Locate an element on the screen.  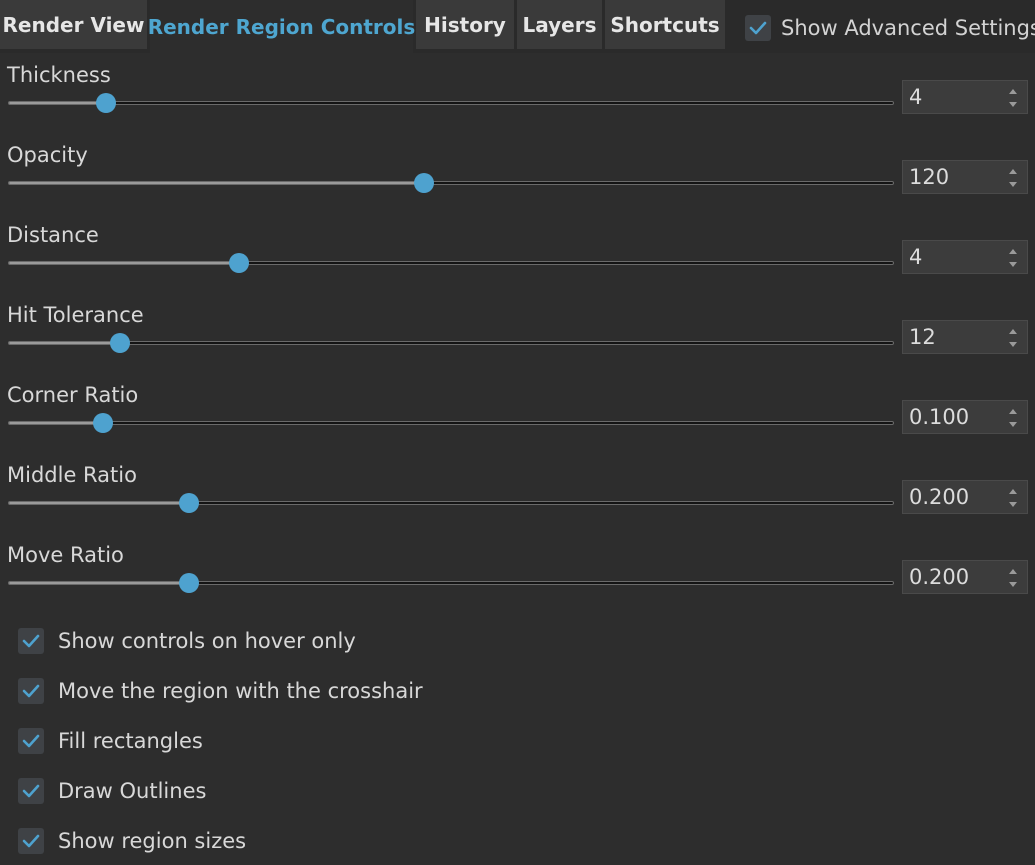
move-ratio-spinbox: 0.200 is located at coordinates (965, 577).